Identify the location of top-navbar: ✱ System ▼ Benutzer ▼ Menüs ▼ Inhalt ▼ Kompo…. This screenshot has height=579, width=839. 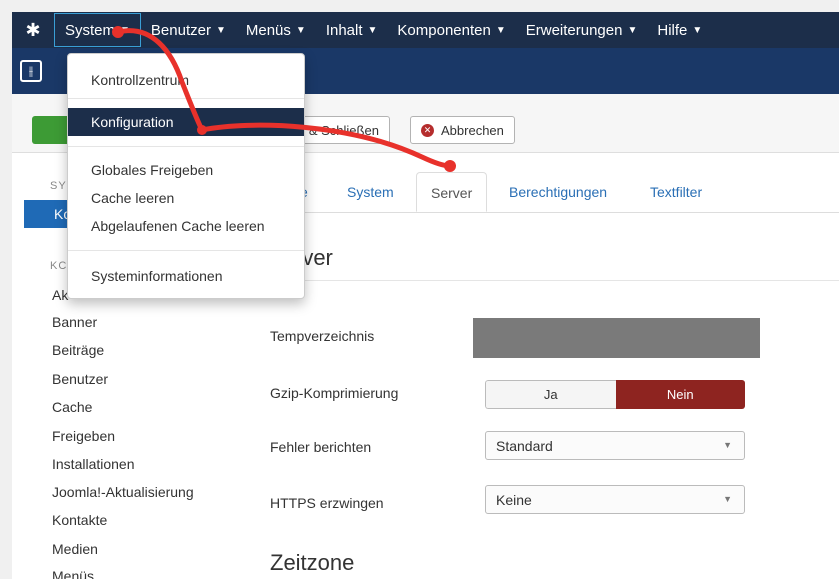
(425, 30).